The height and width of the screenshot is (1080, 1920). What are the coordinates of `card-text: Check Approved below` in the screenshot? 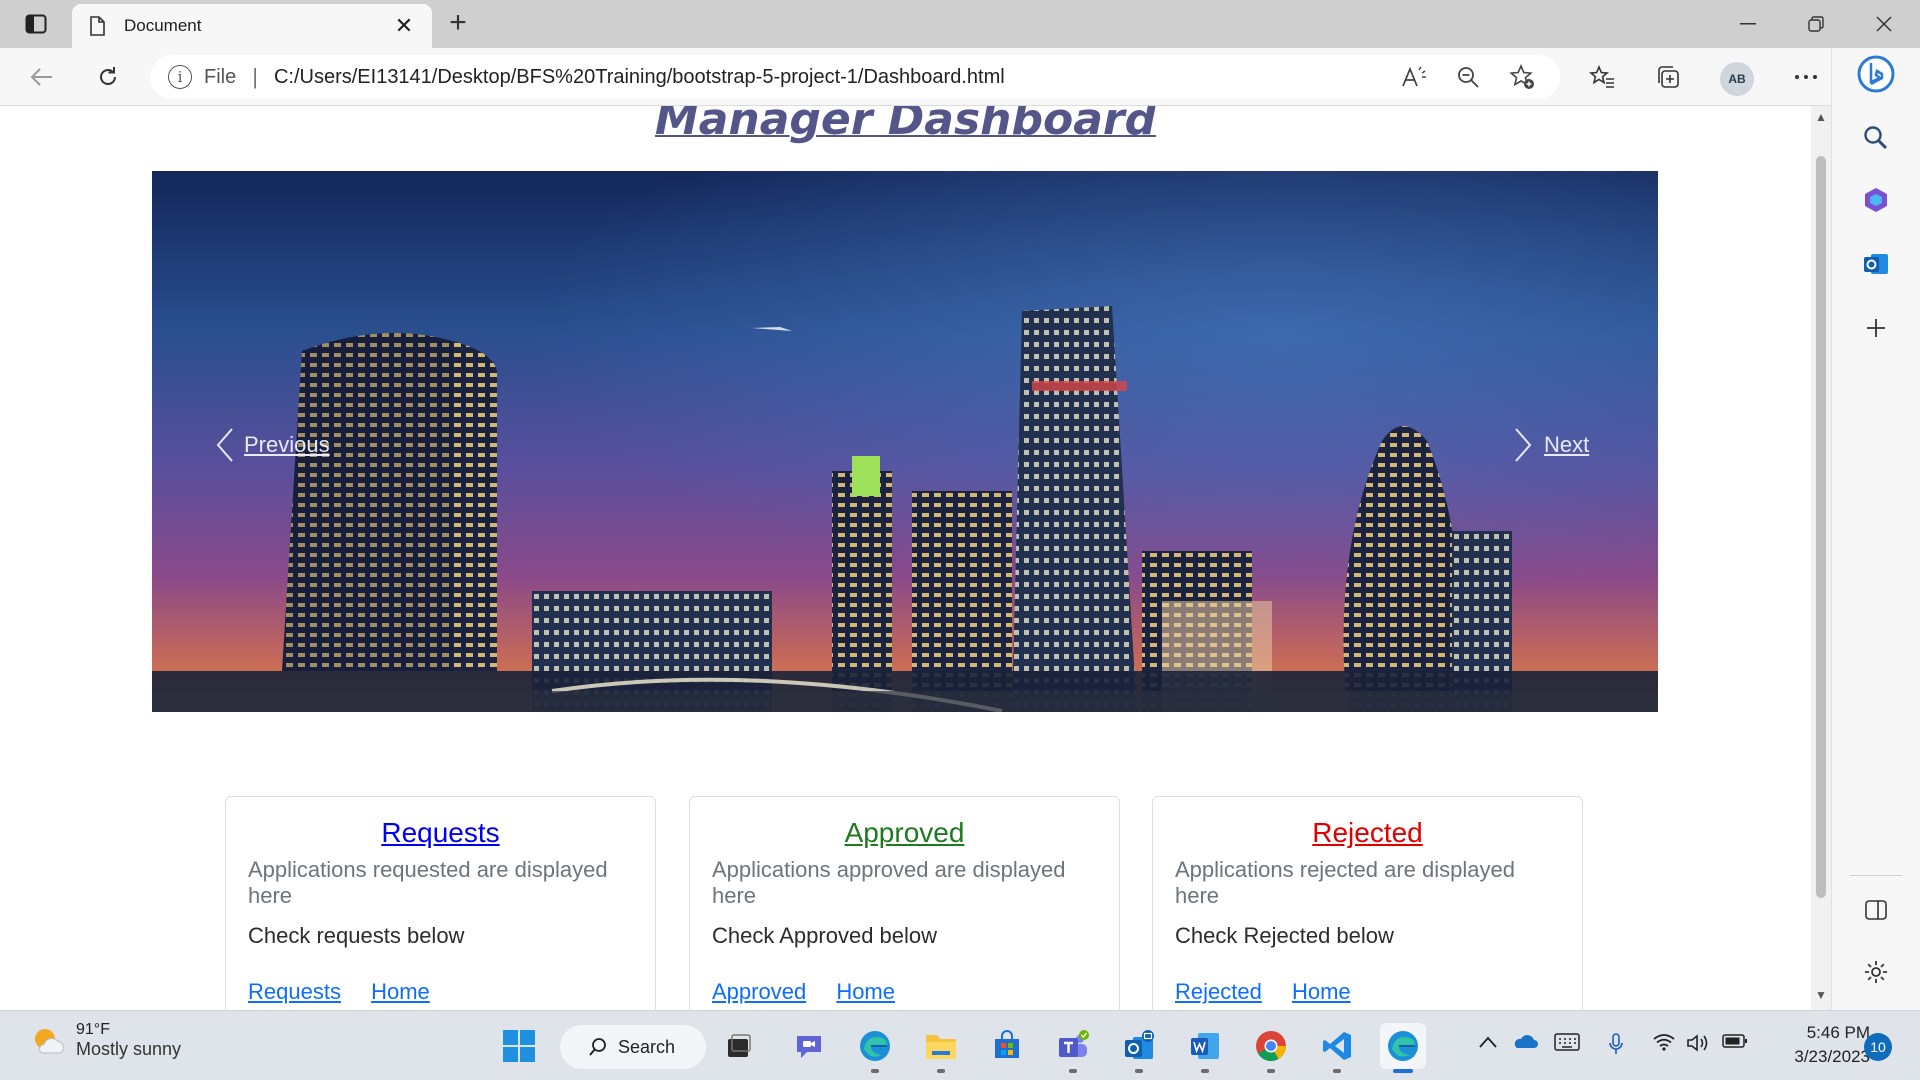 It's located at (825, 935).